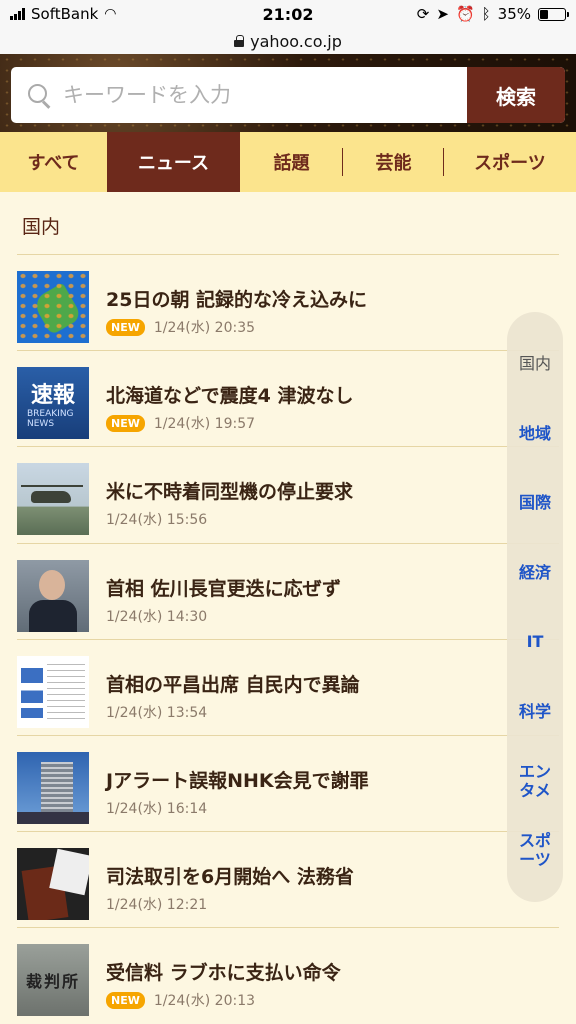  Describe the element at coordinates (223, 588) in the screenshot. I see `news-title: 首相 佐川長官更迭に応ぜず` at that location.